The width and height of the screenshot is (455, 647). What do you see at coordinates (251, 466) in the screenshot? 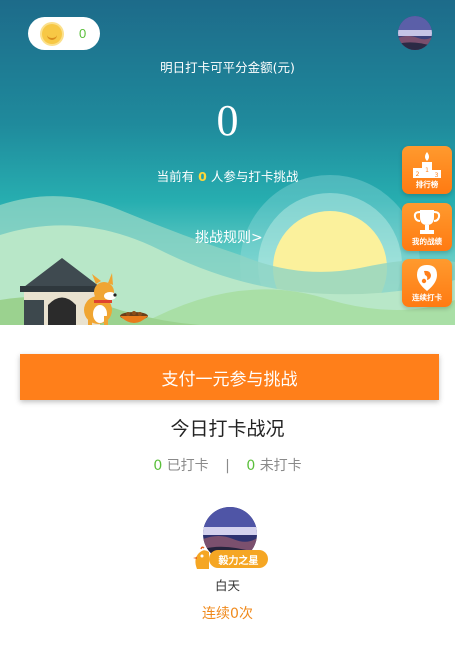
I see `unchecked-count: 0` at bounding box center [251, 466].